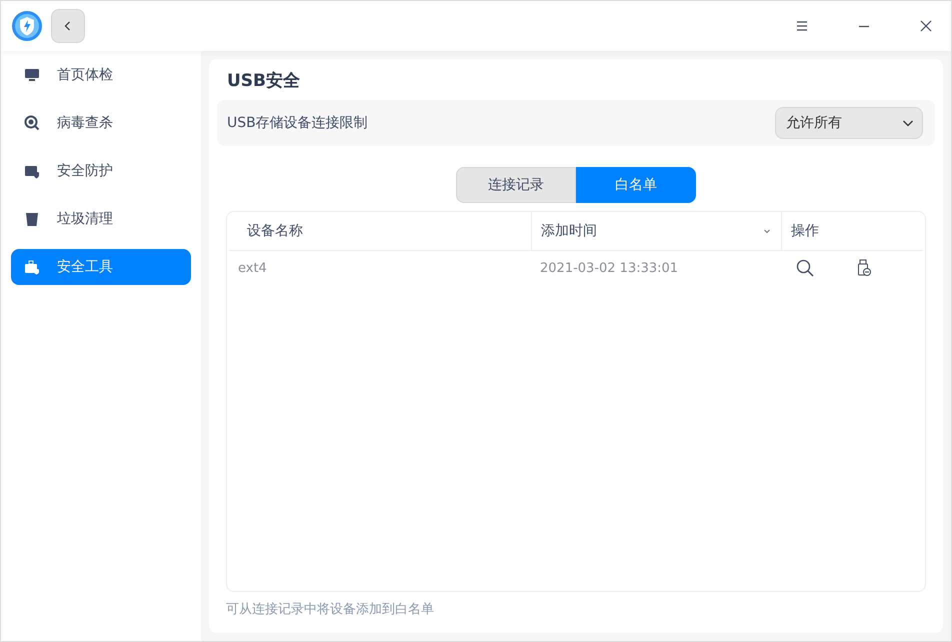 Image resolution: width=952 pixels, height=642 pixels. Describe the element at coordinates (330, 610) in the screenshot. I see `hint-text: 可从连接记录中将设备添加到白名单` at that location.